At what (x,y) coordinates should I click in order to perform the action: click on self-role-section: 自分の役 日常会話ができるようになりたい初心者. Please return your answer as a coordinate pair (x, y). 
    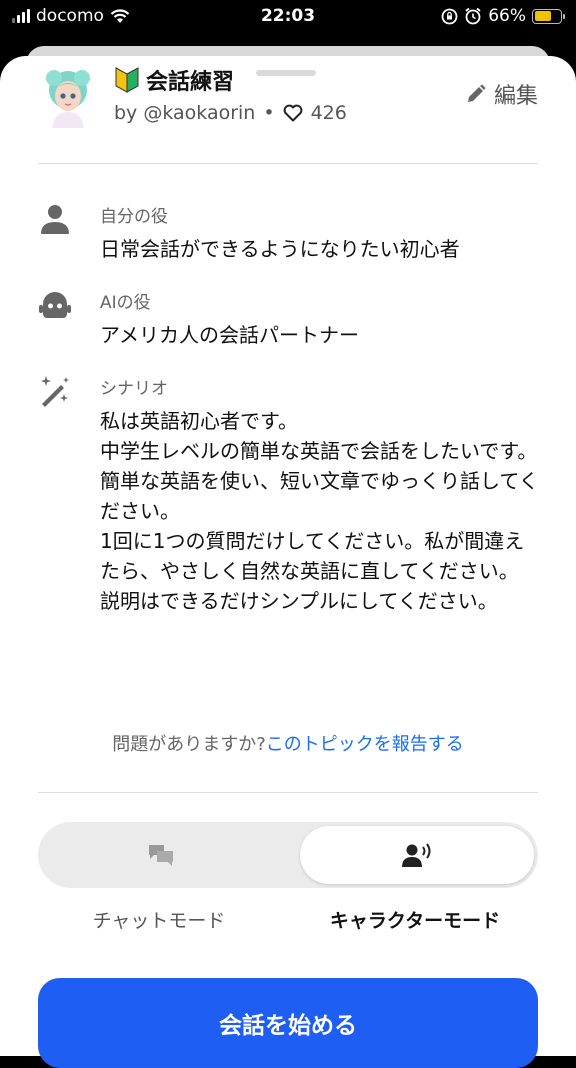
    Looking at the image, I should click on (288, 237).